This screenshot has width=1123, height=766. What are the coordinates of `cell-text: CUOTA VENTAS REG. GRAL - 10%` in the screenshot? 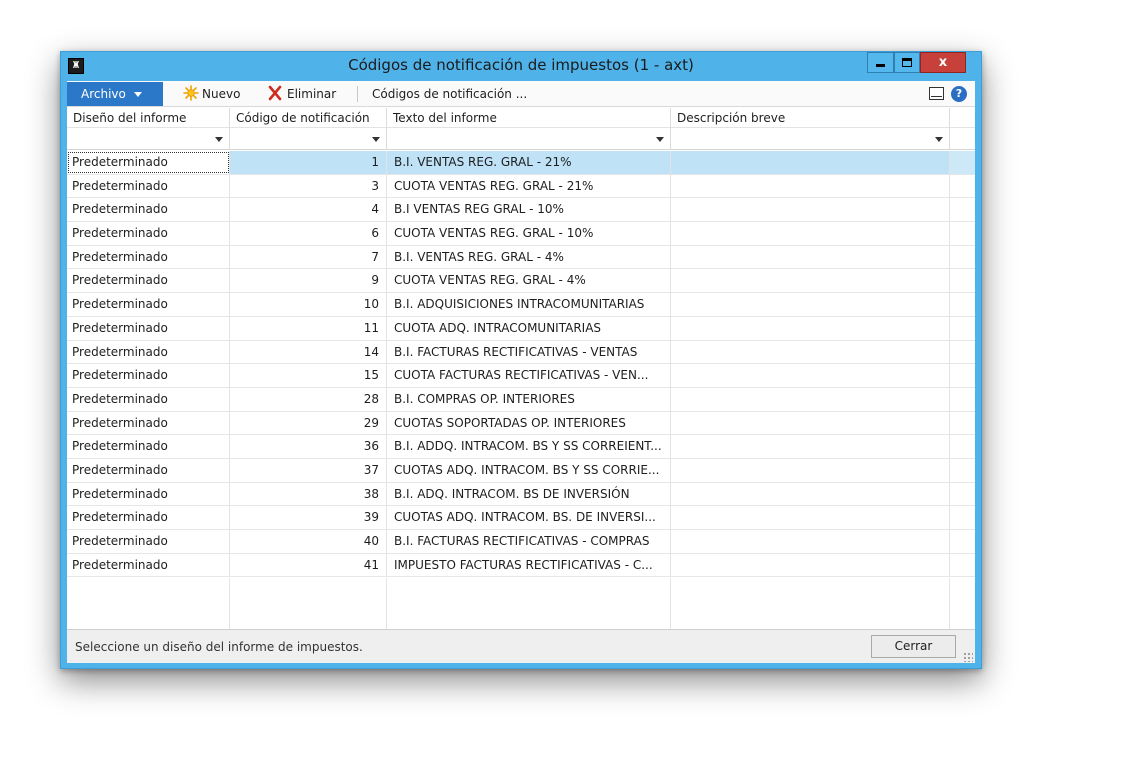 It's located at (529, 234).